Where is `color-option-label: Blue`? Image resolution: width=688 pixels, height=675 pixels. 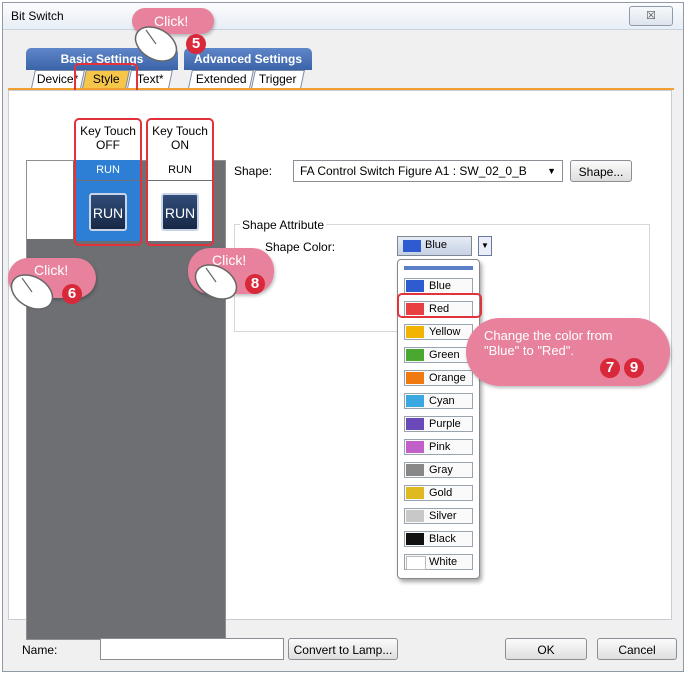 color-option-label: Blue is located at coordinates (440, 286).